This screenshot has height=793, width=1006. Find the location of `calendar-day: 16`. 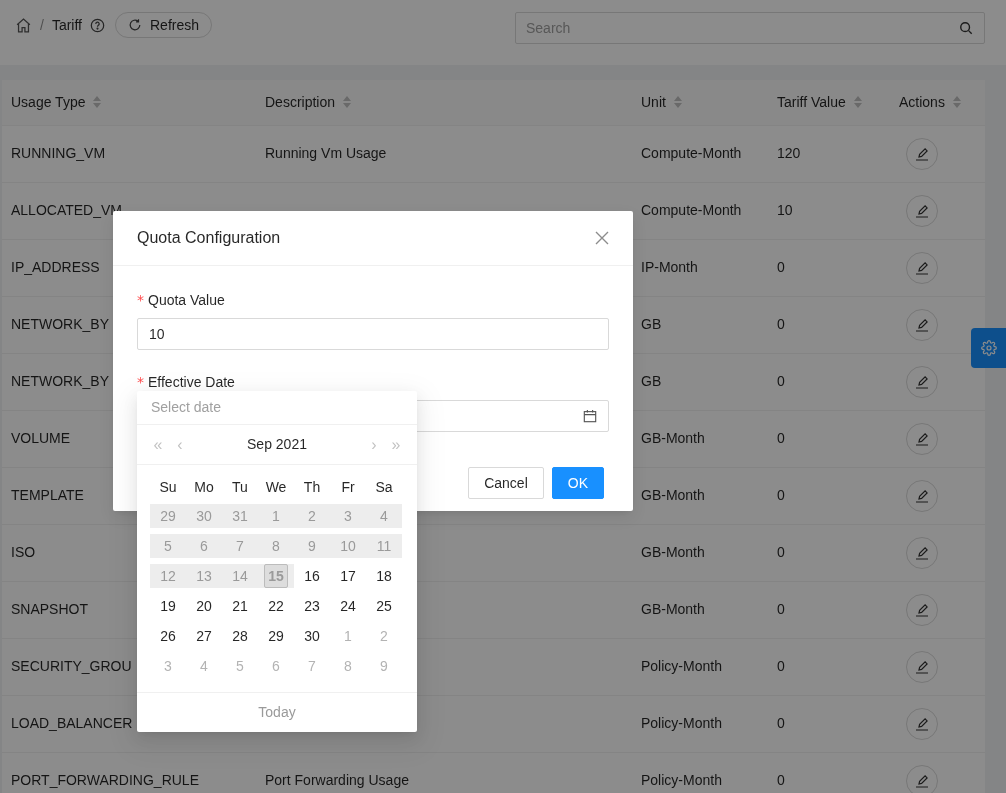

calendar-day: 16 is located at coordinates (312, 576).